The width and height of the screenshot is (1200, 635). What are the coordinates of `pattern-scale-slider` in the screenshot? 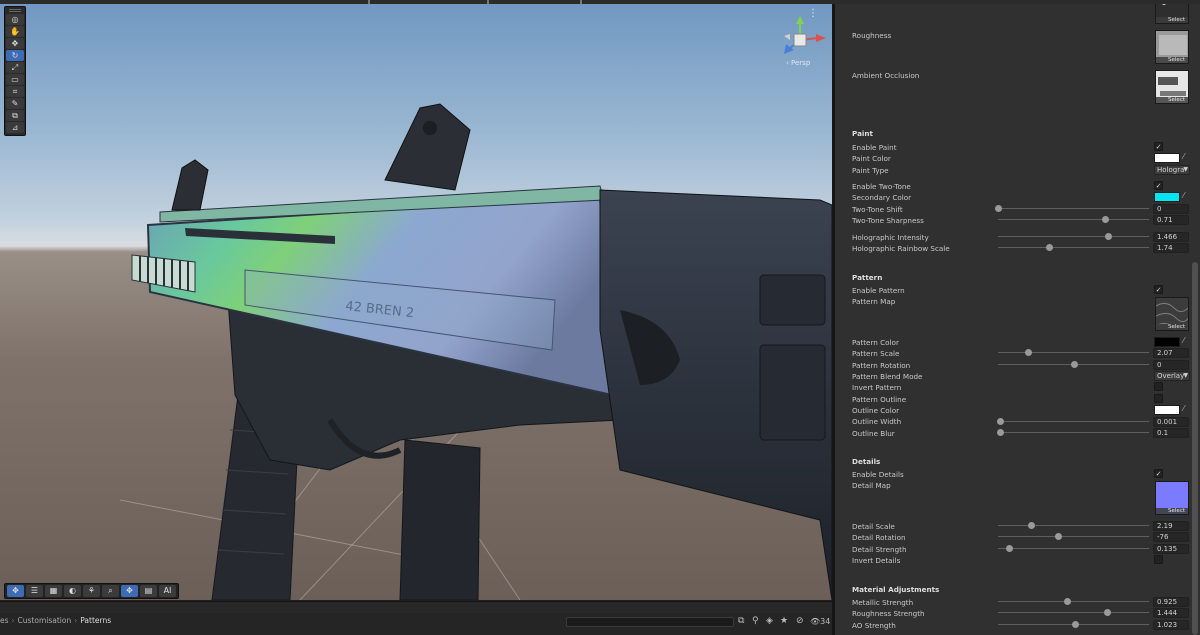 It's located at (1073, 353).